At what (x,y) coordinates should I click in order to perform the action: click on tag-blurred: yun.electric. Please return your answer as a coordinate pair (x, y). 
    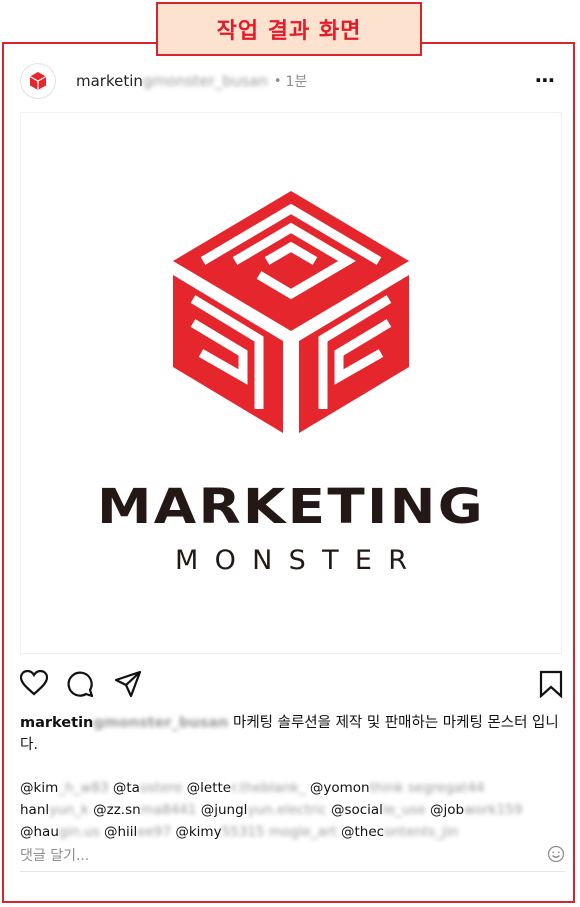
    Looking at the image, I should click on (287, 810).